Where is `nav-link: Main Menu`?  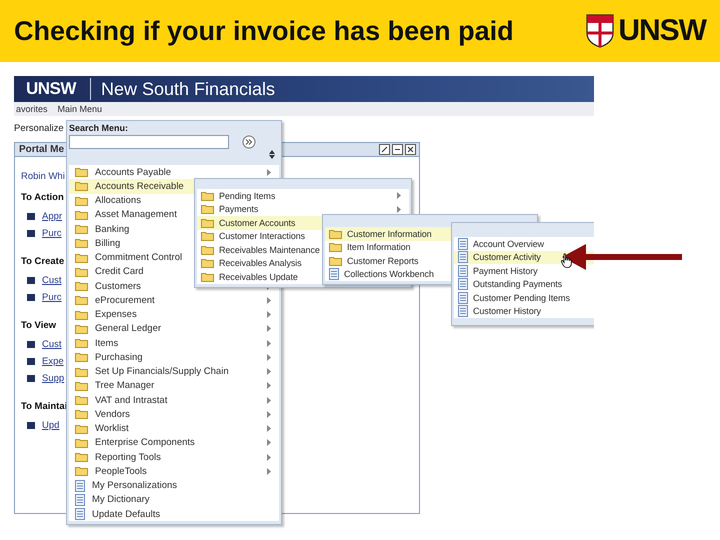
nav-link: Main Menu is located at coordinates (80, 109).